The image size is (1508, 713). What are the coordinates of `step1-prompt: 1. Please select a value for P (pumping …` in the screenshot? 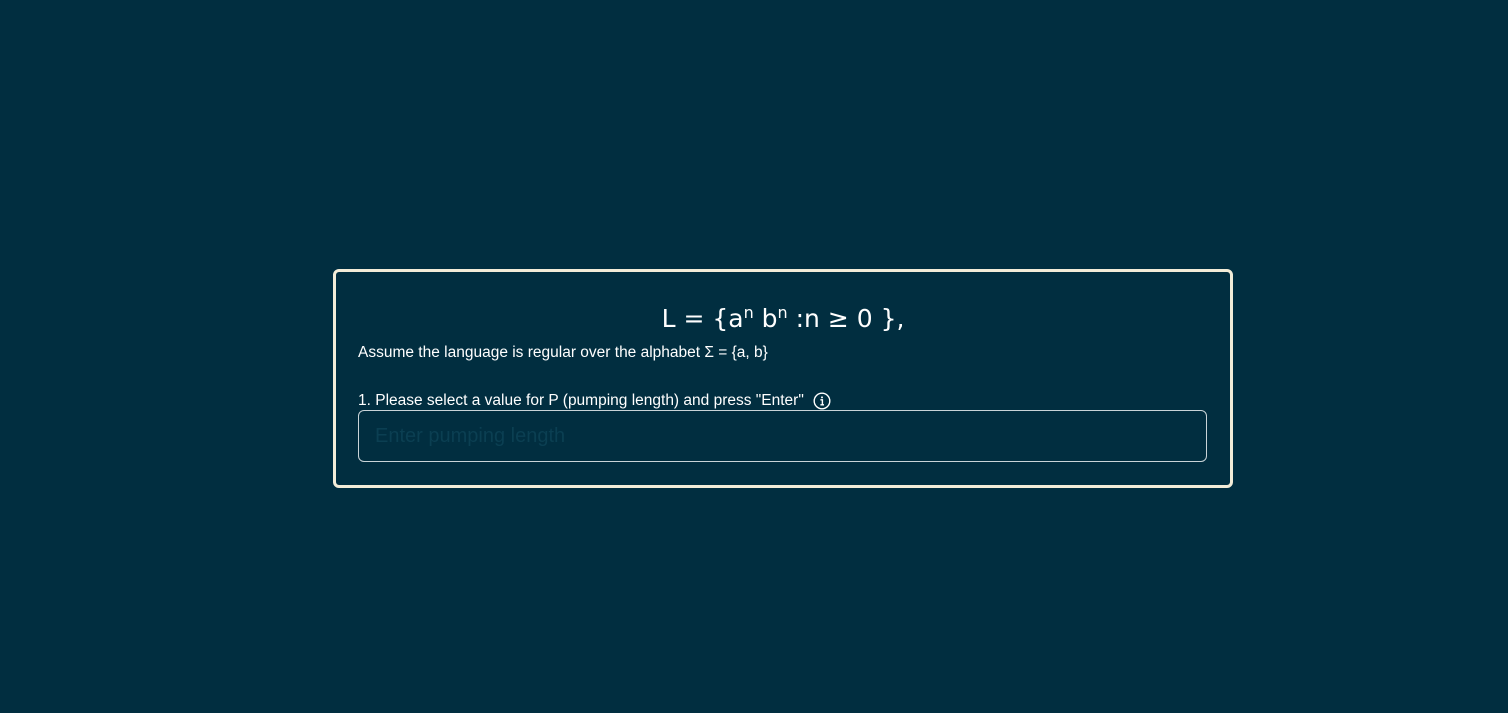 It's located at (594, 401).